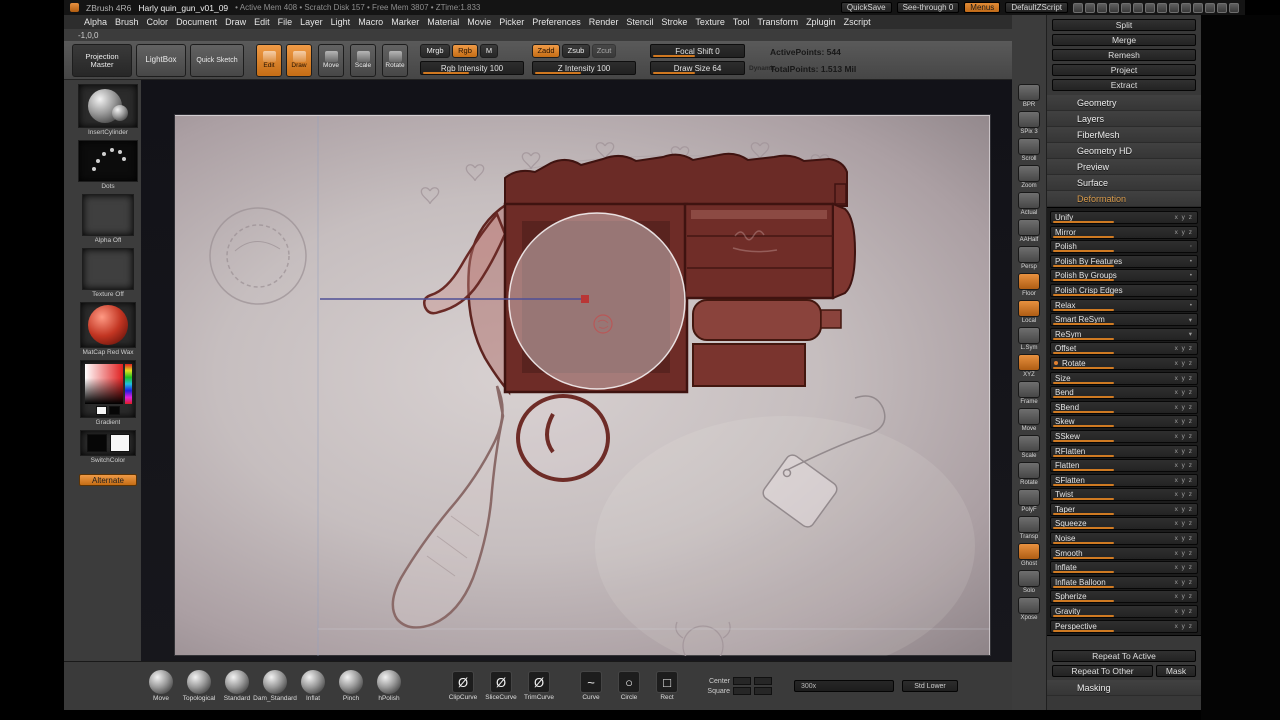 This screenshot has height=720, width=1280. Describe the element at coordinates (1124, 167) in the screenshot. I see `subpalette-header: Preview` at that location.